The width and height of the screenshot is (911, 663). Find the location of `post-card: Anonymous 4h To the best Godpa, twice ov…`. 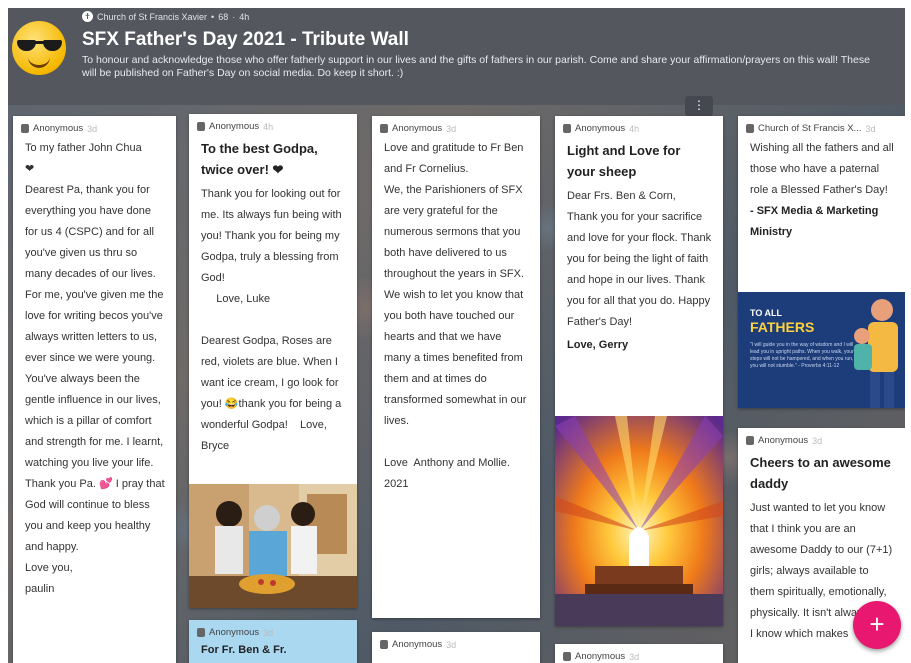

post-card: Anonymous 4h To the best Godpa, twice ov… is located at coordinates (273, 361).